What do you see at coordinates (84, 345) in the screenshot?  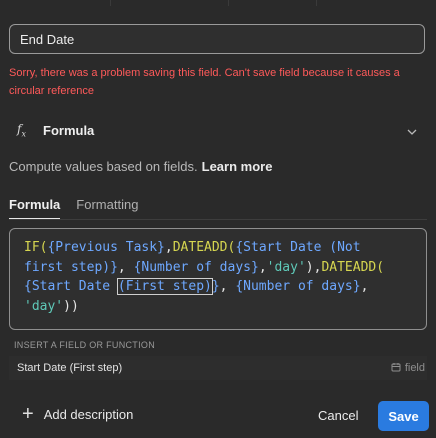 I see `insert-section-label: INSERT A FIELD OR FUNCTION` at bounding box center [84, 345].